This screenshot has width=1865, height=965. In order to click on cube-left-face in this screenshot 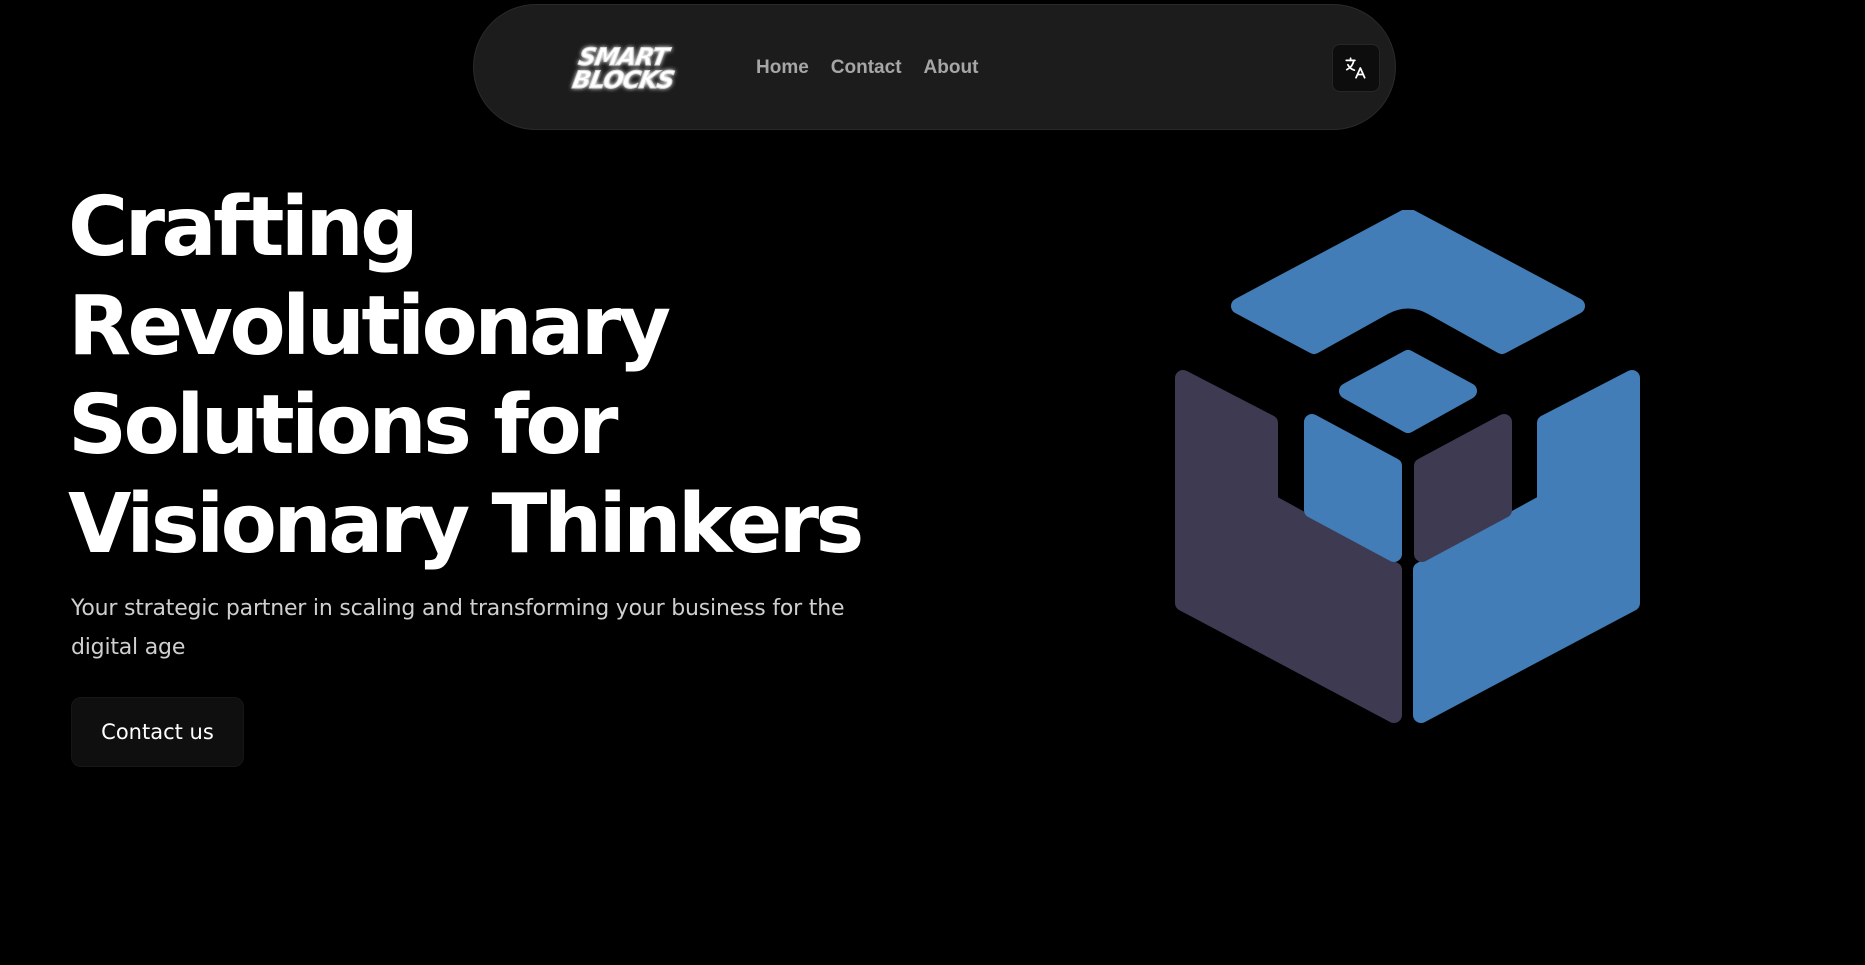, I will do `click(1288, 546)`.